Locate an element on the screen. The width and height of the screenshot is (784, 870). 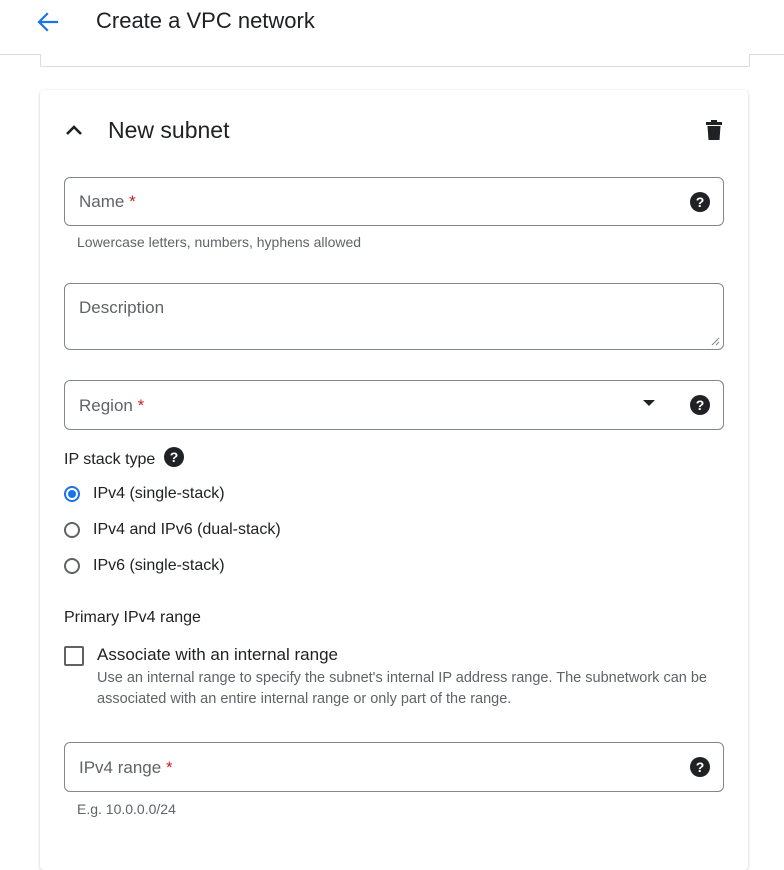
radio-ipv4-single: IPv4 (single-stack) is located at coordinates (144, 494).